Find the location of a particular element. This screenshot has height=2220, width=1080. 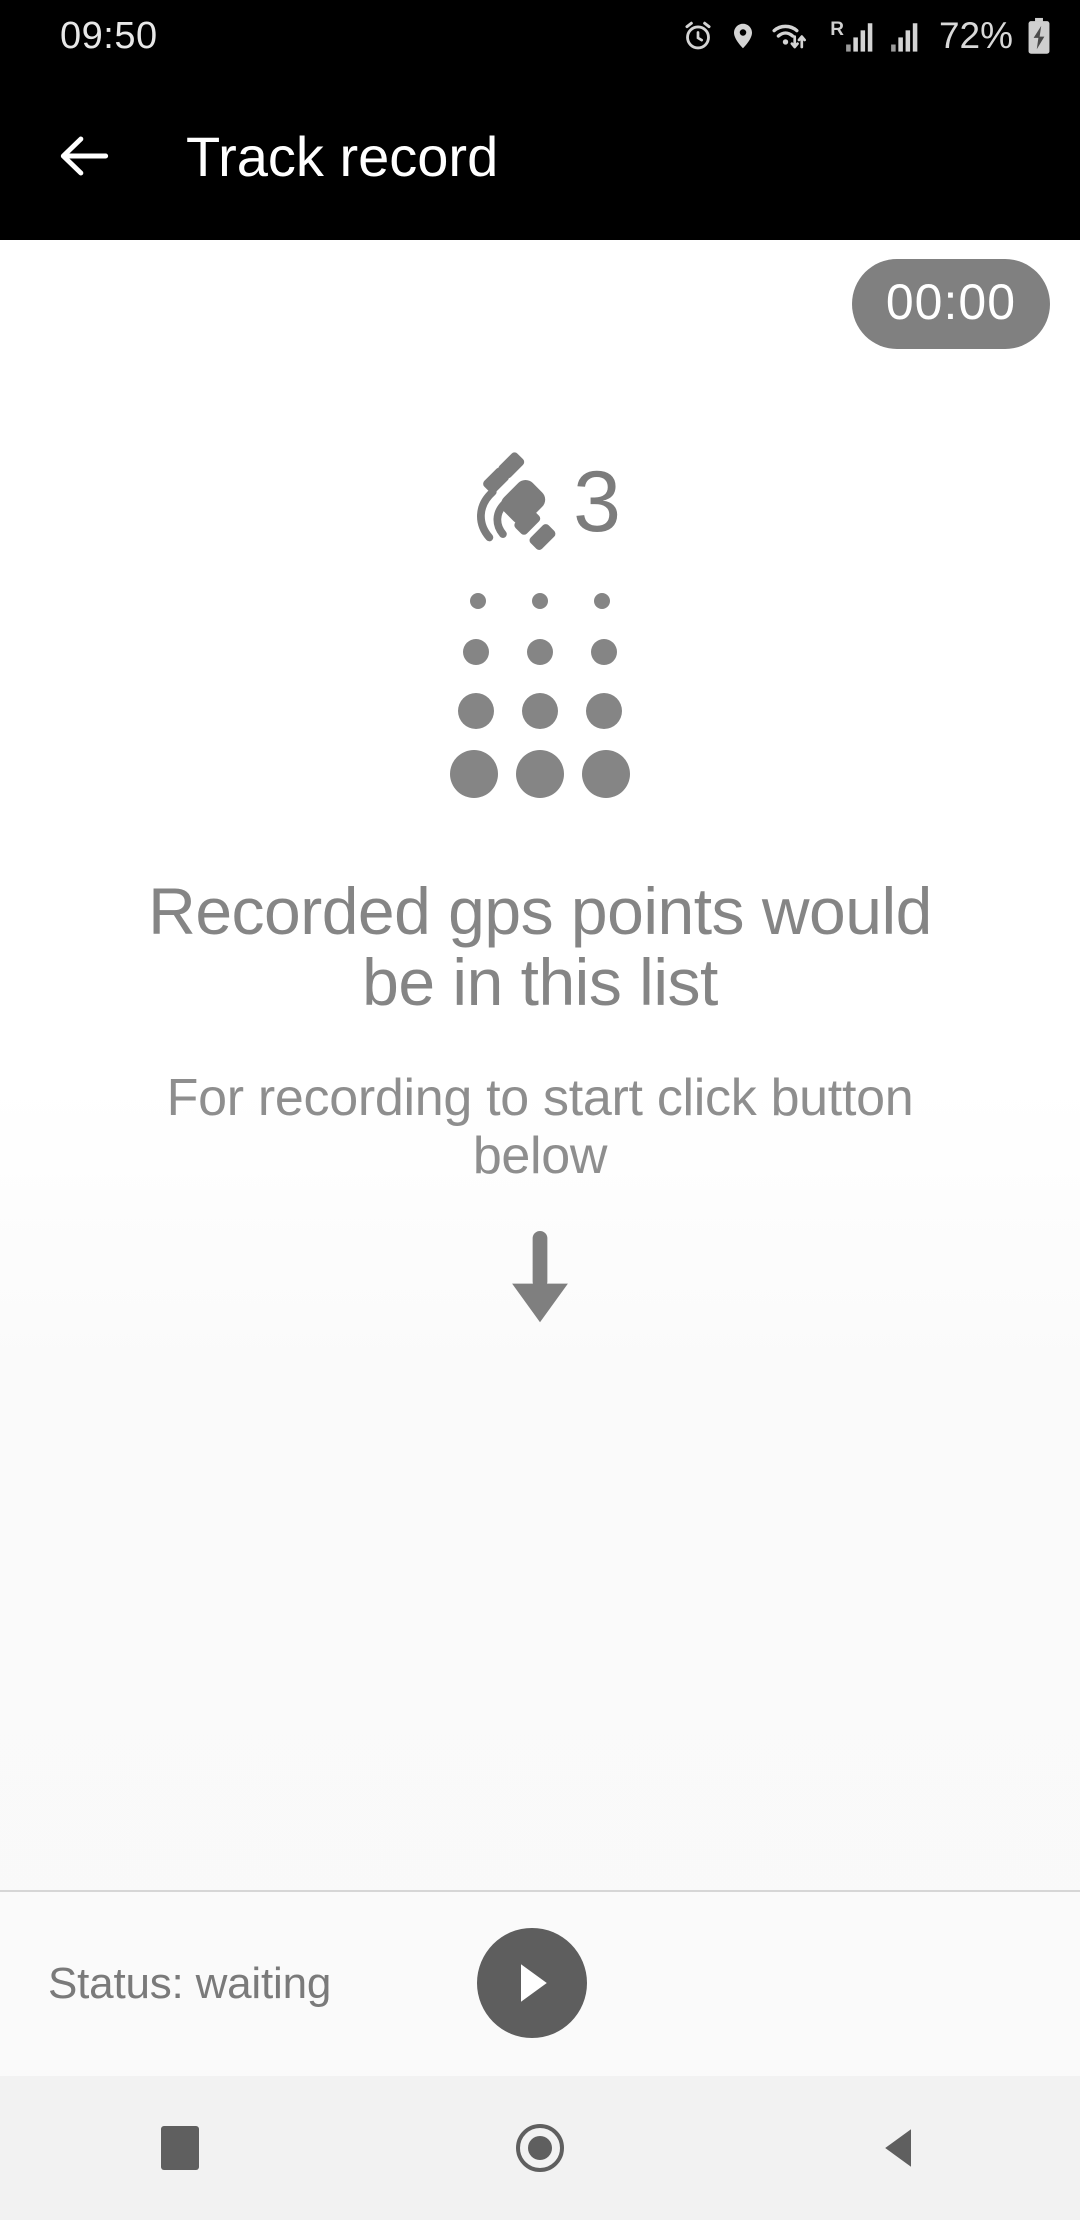

arrow-left-icon is located at coordinates (84, 156).